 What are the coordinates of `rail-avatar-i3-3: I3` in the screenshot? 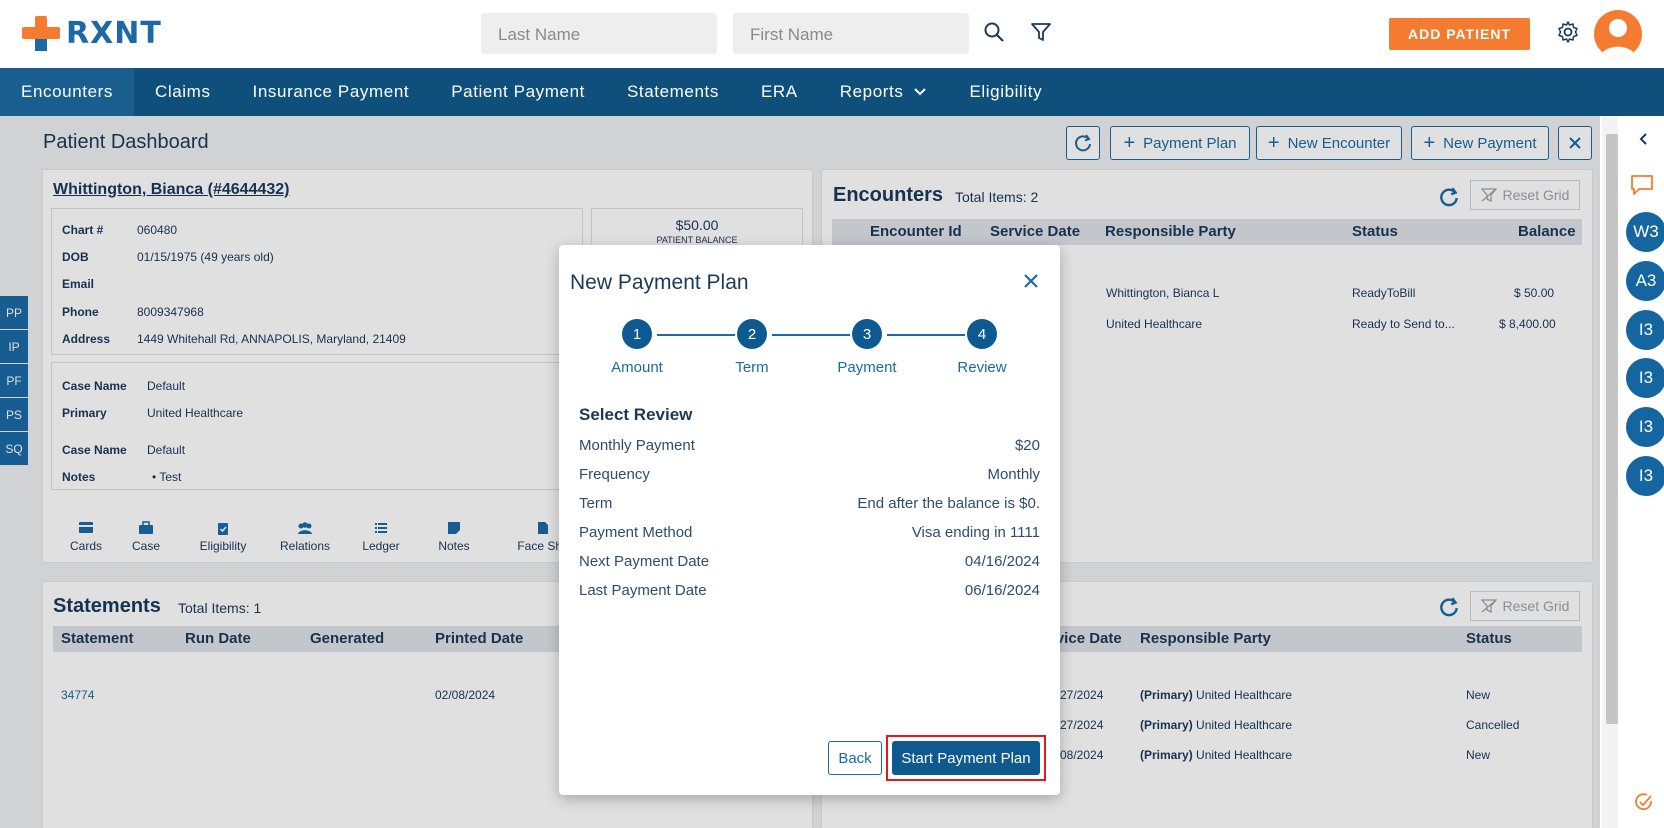 It's located at (1645, 427).